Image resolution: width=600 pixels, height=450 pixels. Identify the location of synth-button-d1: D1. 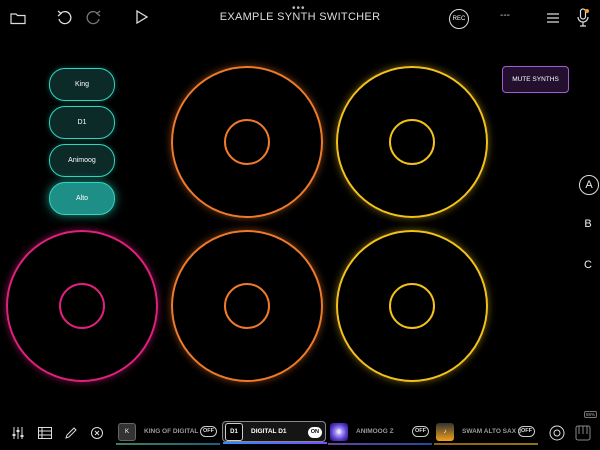
(82, 122).